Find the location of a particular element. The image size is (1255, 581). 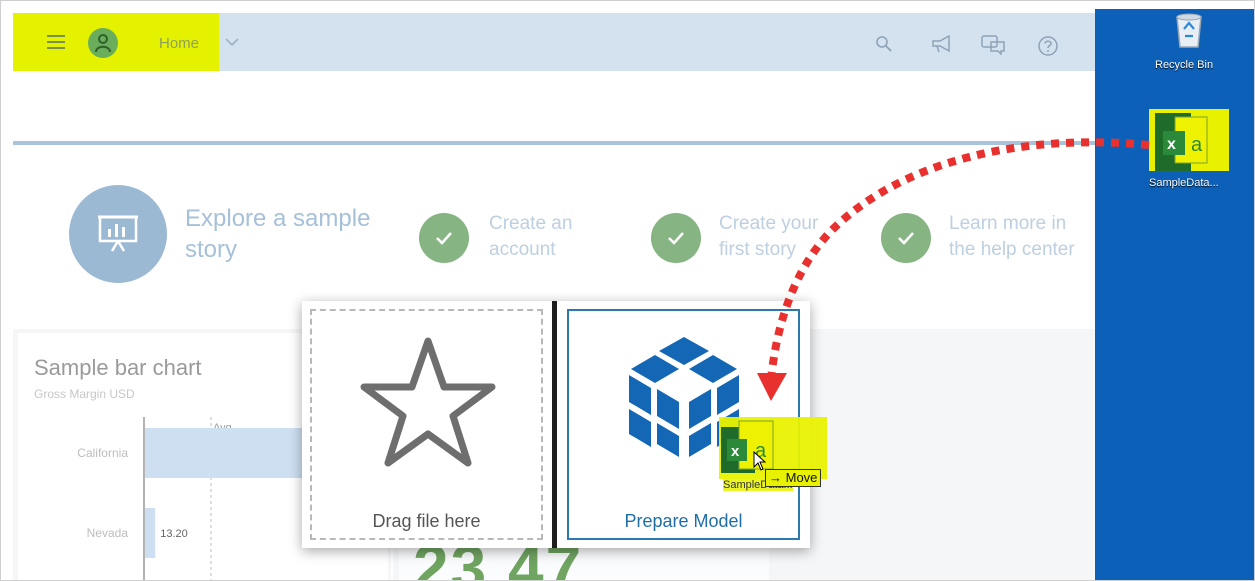

cursor-icon is located at coordinates (760, 461).